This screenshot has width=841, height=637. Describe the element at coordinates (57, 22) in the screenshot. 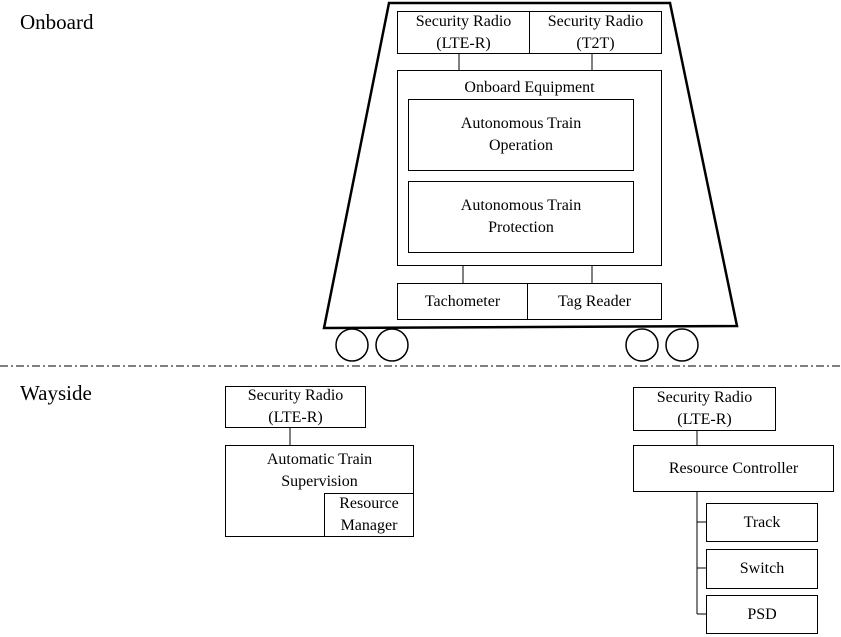

I see `onboard-label: Onboard` at that location.